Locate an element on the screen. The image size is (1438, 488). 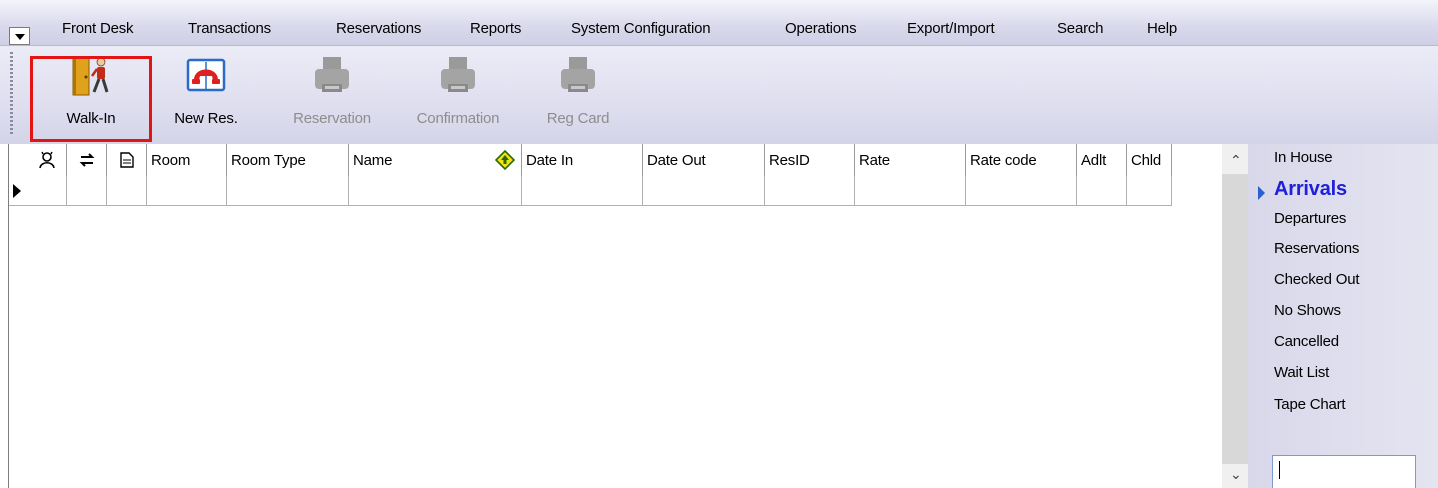
header-room: Room is located at coordinates (187, 160).